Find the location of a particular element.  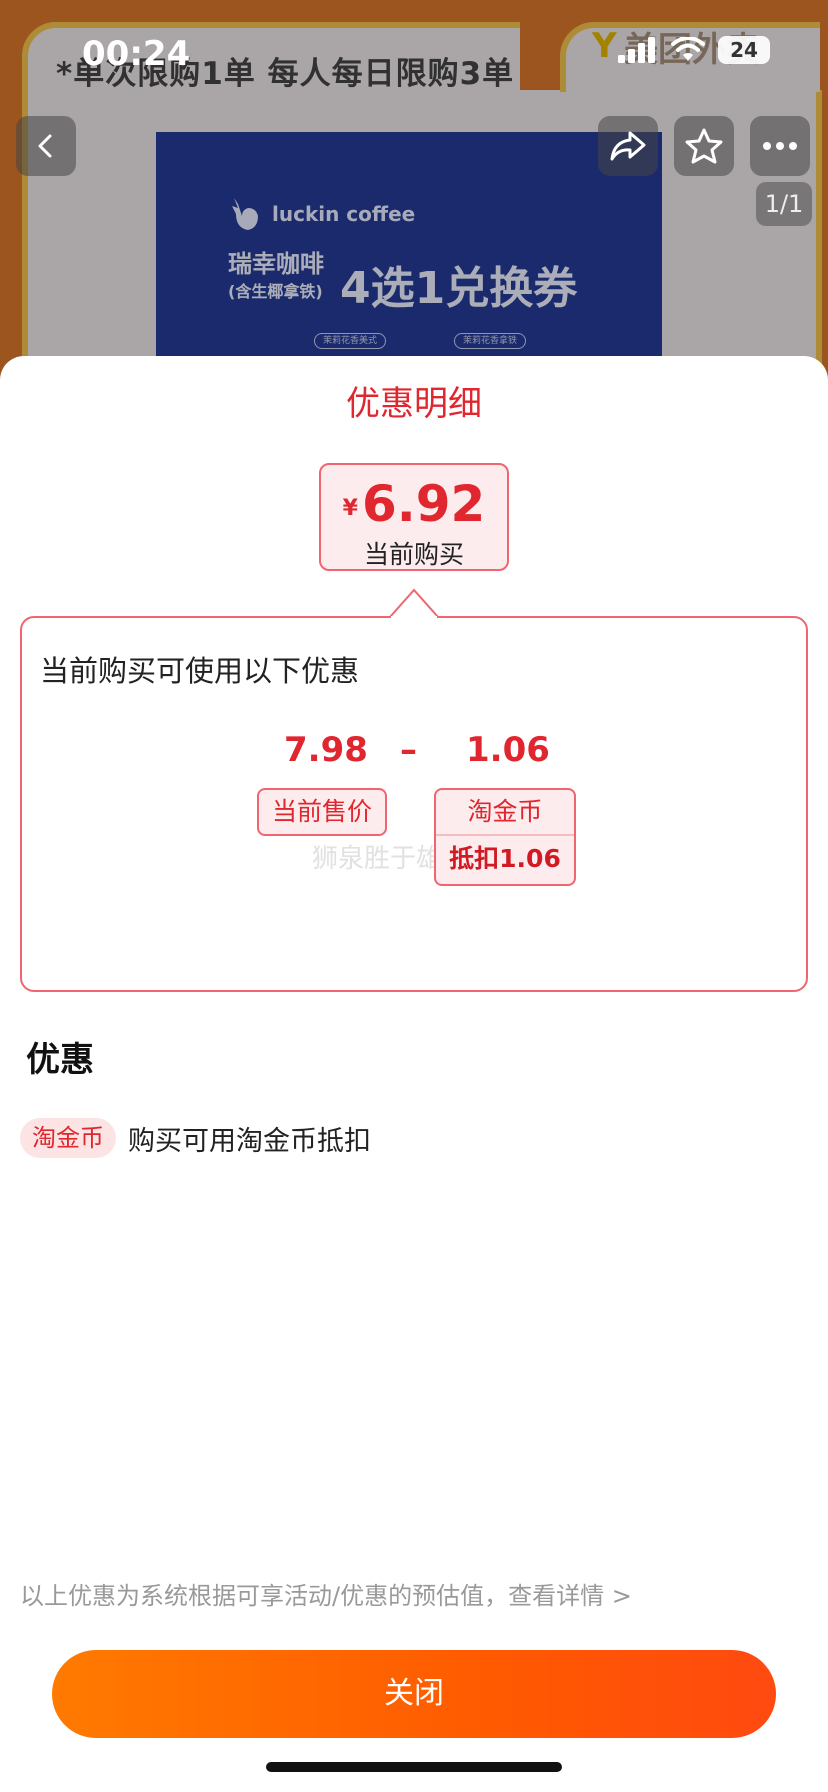

card-heading: 当前购买可使用以下优惠 is located at coordinates (200, 671).